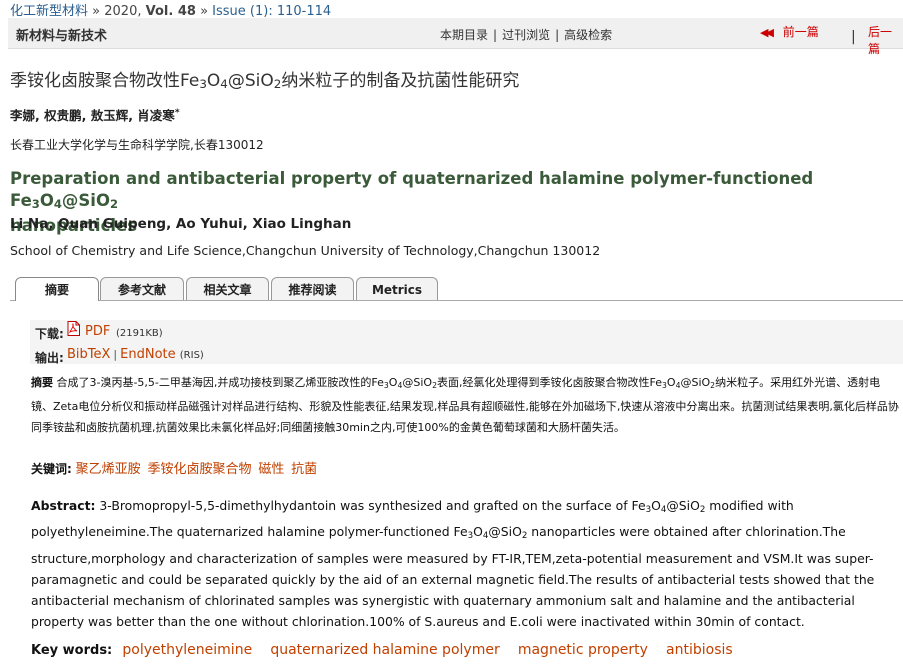 This screenshot has width=903, height=664. What do you see at coordinates (142, 288) in the screenshot?
I see `tab-references: 参考文献` at bounding box center [142, 288].